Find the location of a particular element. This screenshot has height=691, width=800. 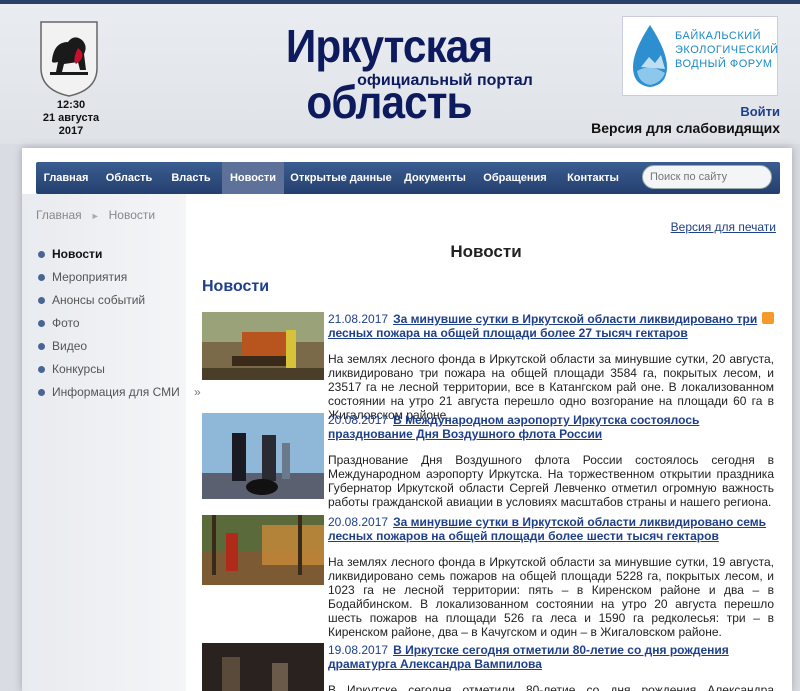

side-item-news: Новости is located at coordinates (123, 257).